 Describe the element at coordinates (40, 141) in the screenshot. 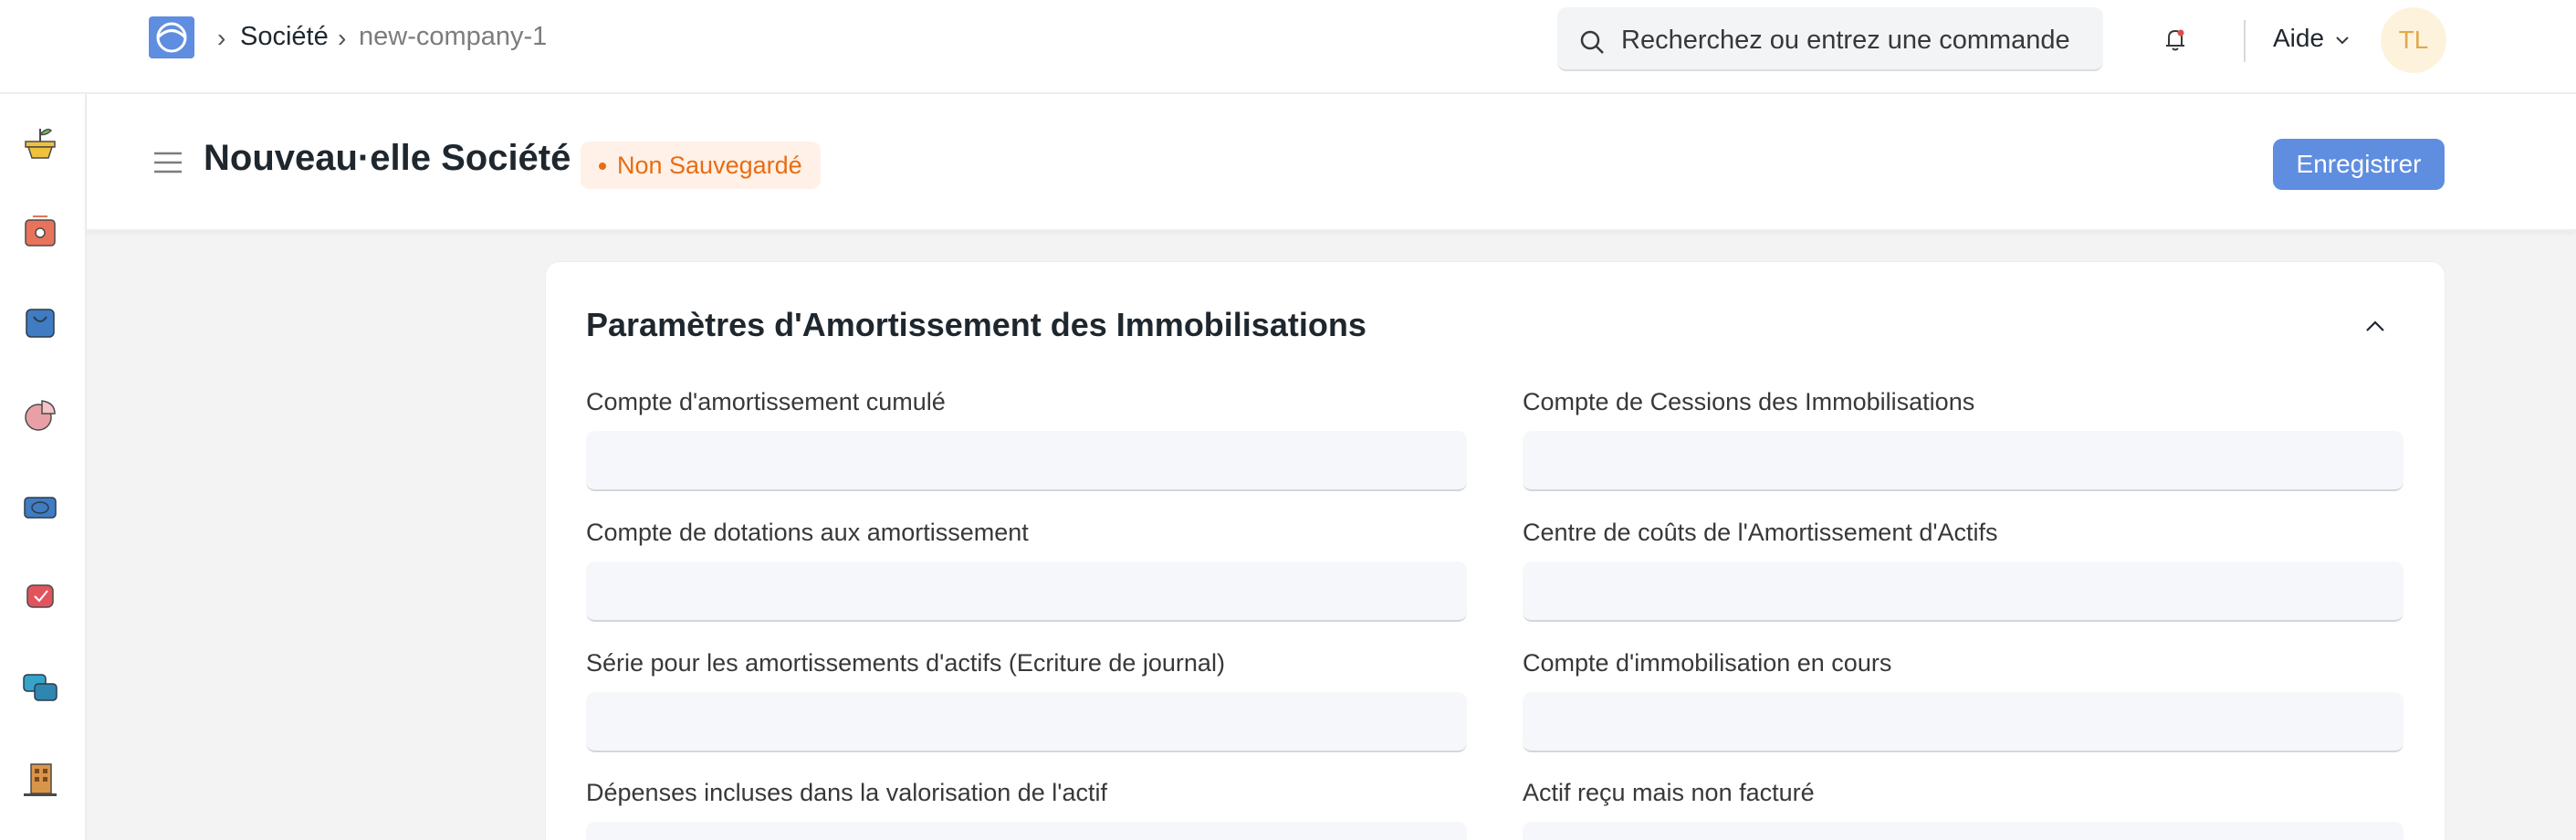

I see `plant-icon` at that location.